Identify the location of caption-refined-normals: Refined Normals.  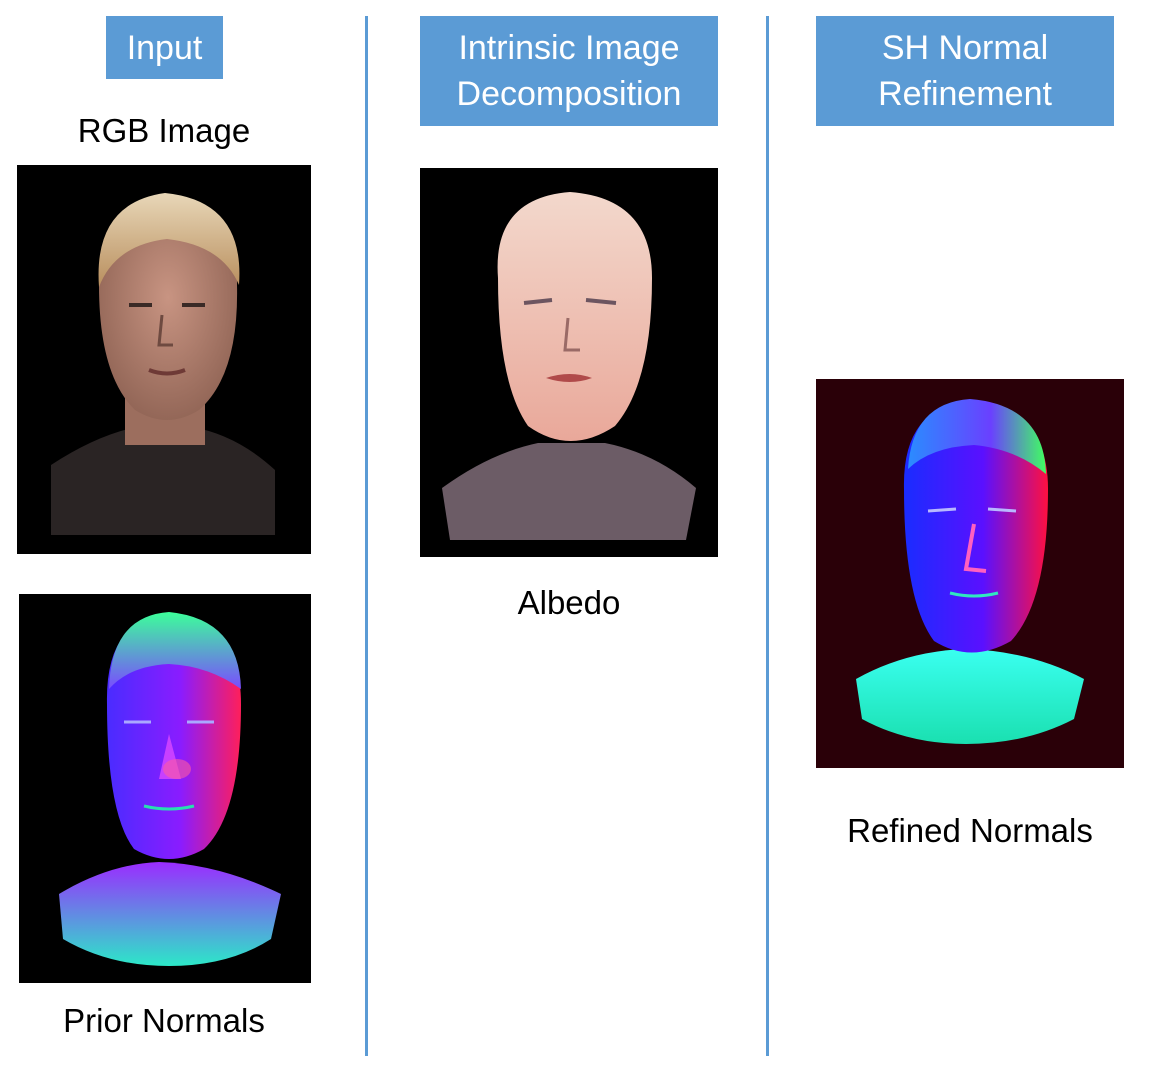
(970, 830).